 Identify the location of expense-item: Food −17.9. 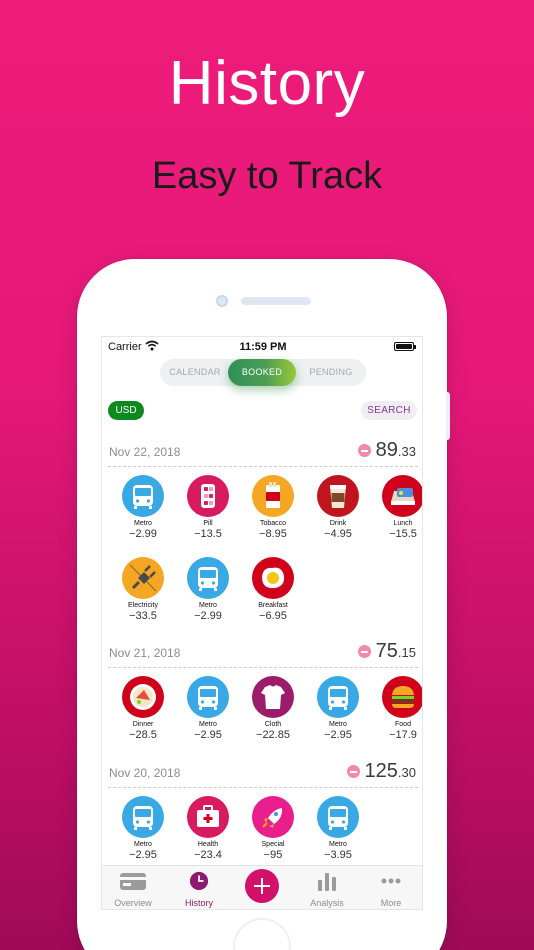
(397, 708).